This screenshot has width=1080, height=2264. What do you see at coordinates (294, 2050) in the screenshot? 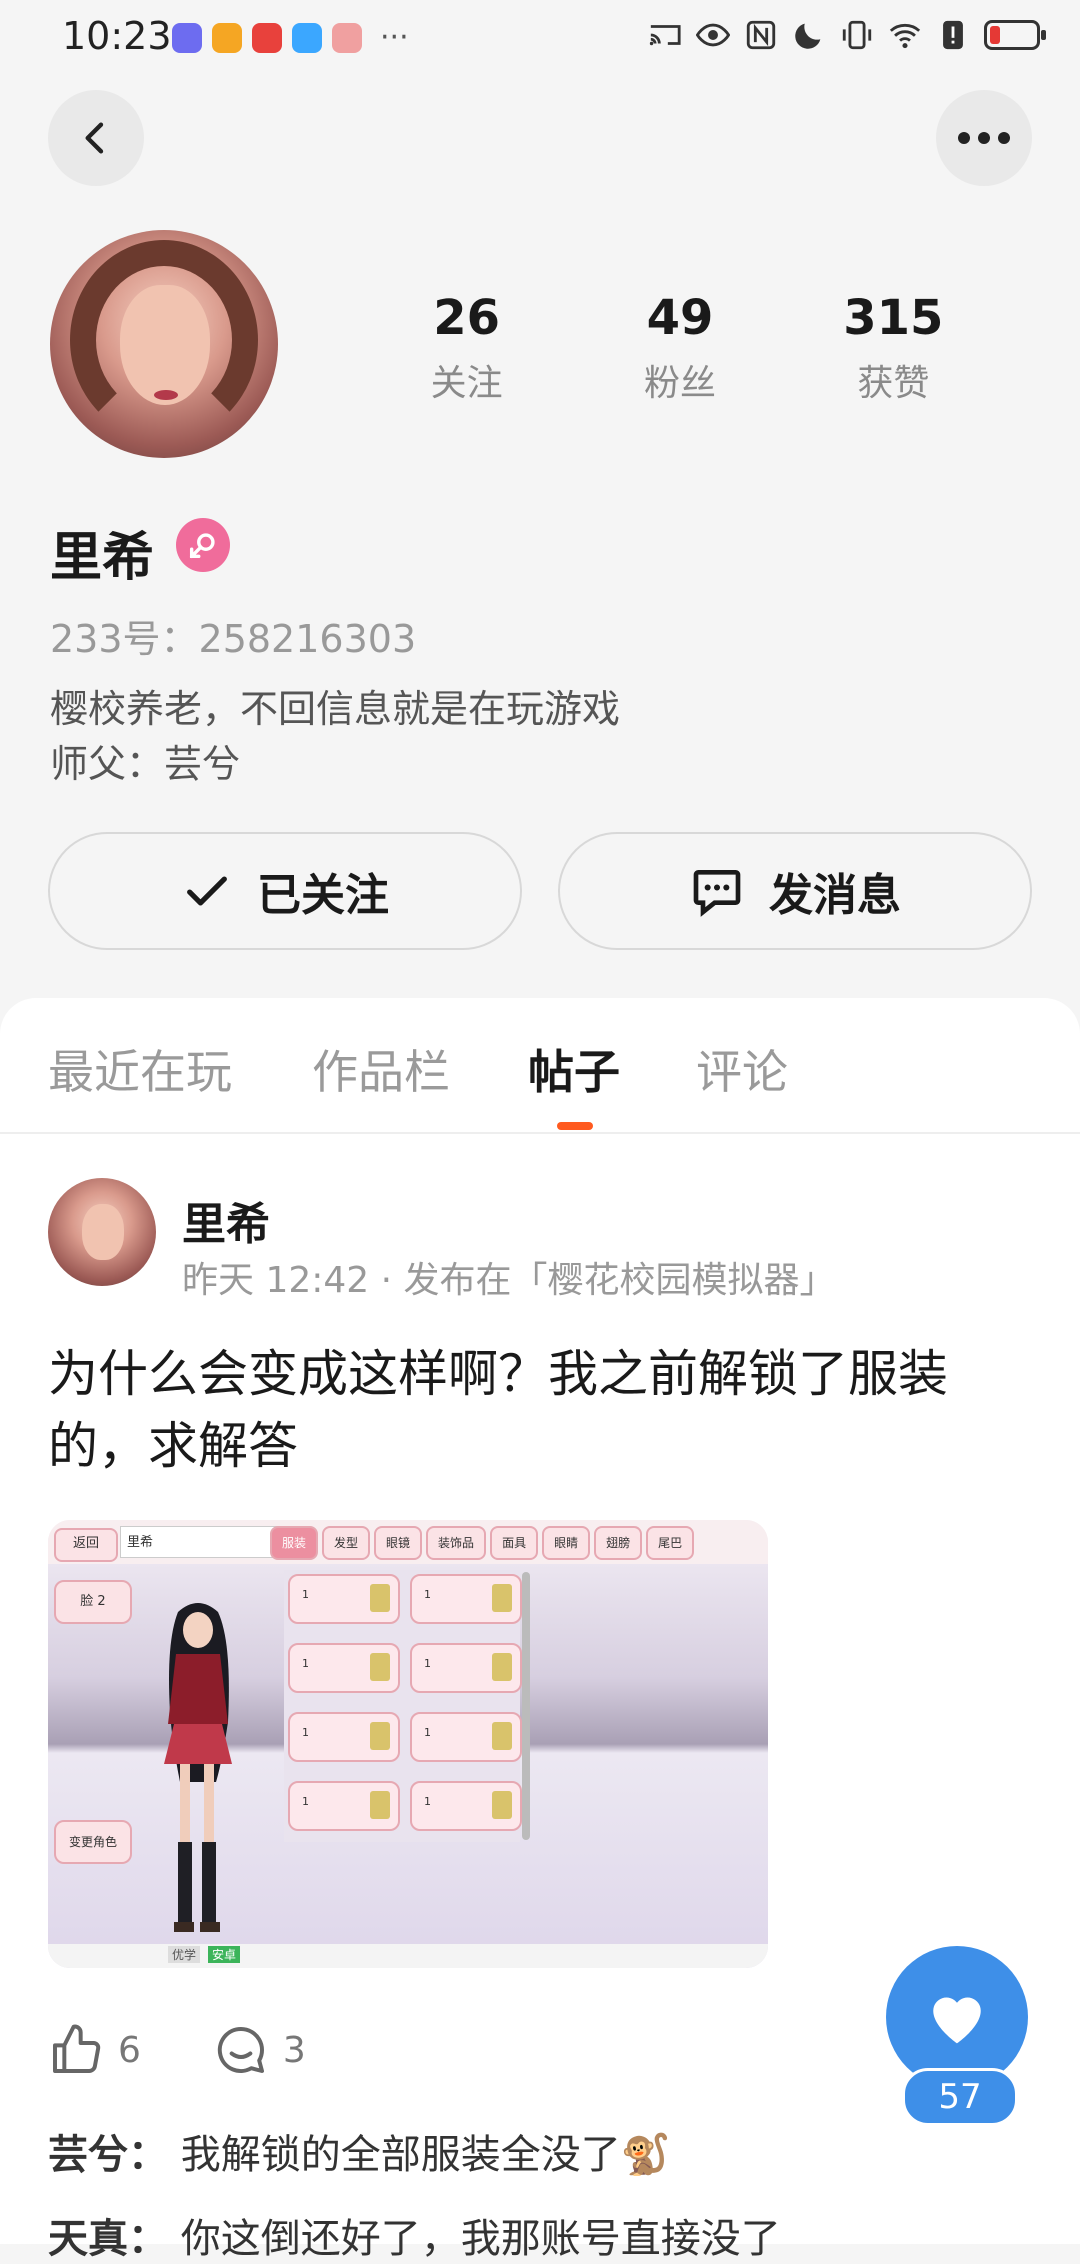
I see `comment-count: 3` at bounding box center [294, 2050].